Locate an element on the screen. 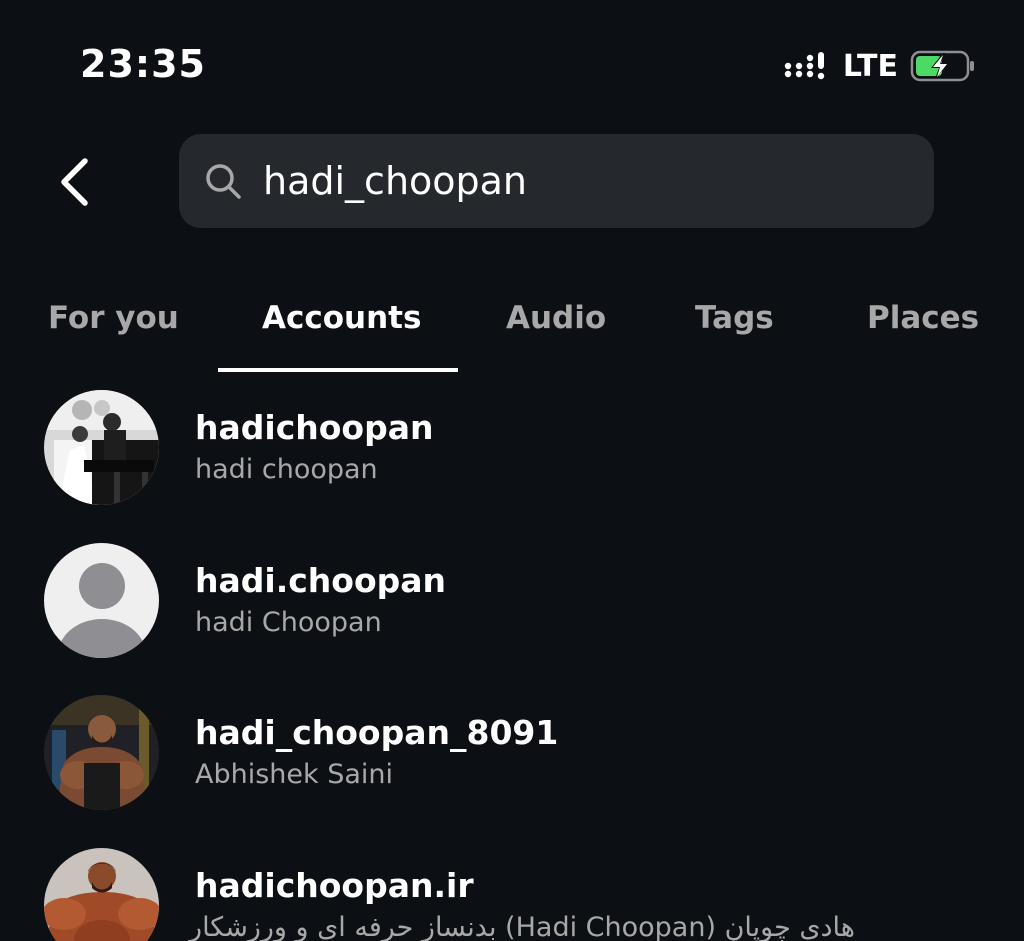 The height and width of the screenshot is (941, 1024). full-name: hadi Choopan is located at coordinates (288, 622).